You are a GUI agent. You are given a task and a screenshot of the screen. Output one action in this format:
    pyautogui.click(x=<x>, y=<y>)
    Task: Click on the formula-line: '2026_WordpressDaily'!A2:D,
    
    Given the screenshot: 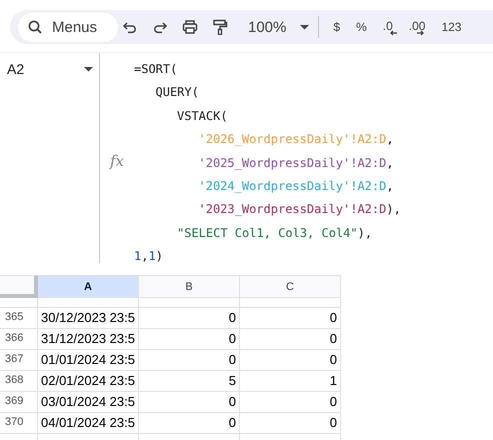 What is the action you would take?
    pyautogui.click(x=296, y=139)
    